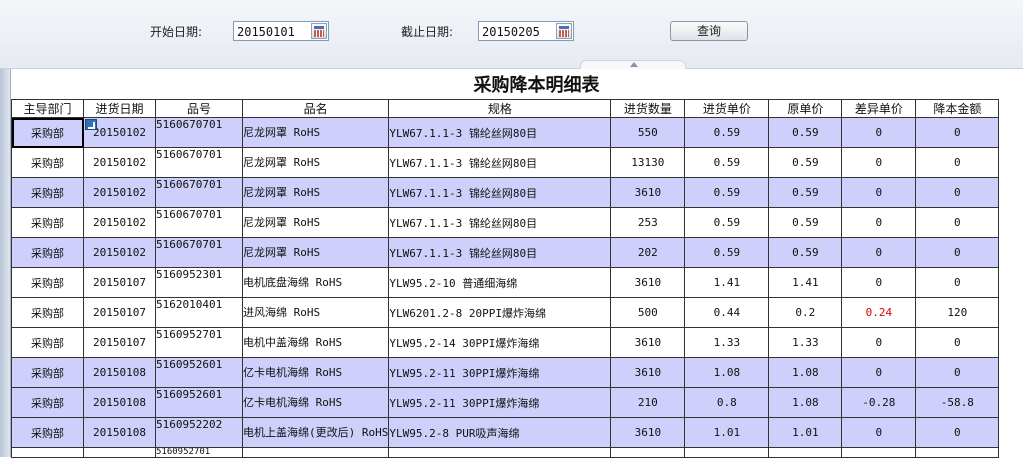  Describe the element at coordinates (199, 282) in the screenshot. I see `item-code-cell: 5160952301` at that location.